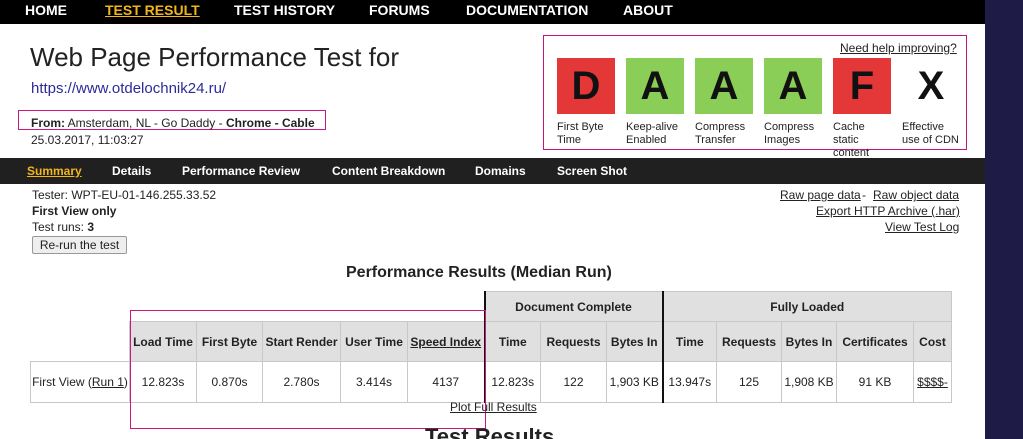  What do you see at coordinates (163, 382) in the screenshot?
I see `value-load-time: 12.823s` at bounding box center [163, 382].